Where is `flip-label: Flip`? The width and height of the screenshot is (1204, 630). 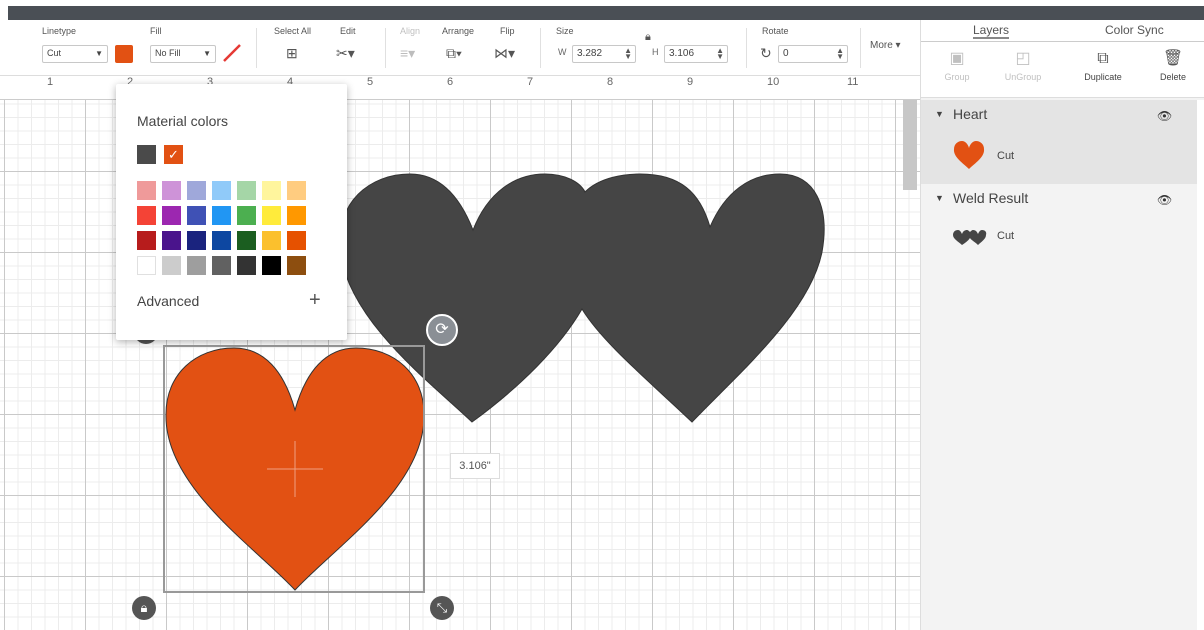
flip-label: Flip is located at coordinates (507, 31).